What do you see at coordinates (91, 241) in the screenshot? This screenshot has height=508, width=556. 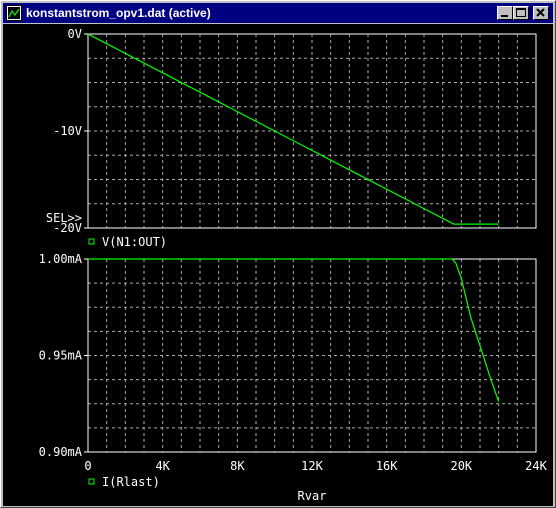 I see `legend-v-n1-out-marker` at bounding box center [91, 241].